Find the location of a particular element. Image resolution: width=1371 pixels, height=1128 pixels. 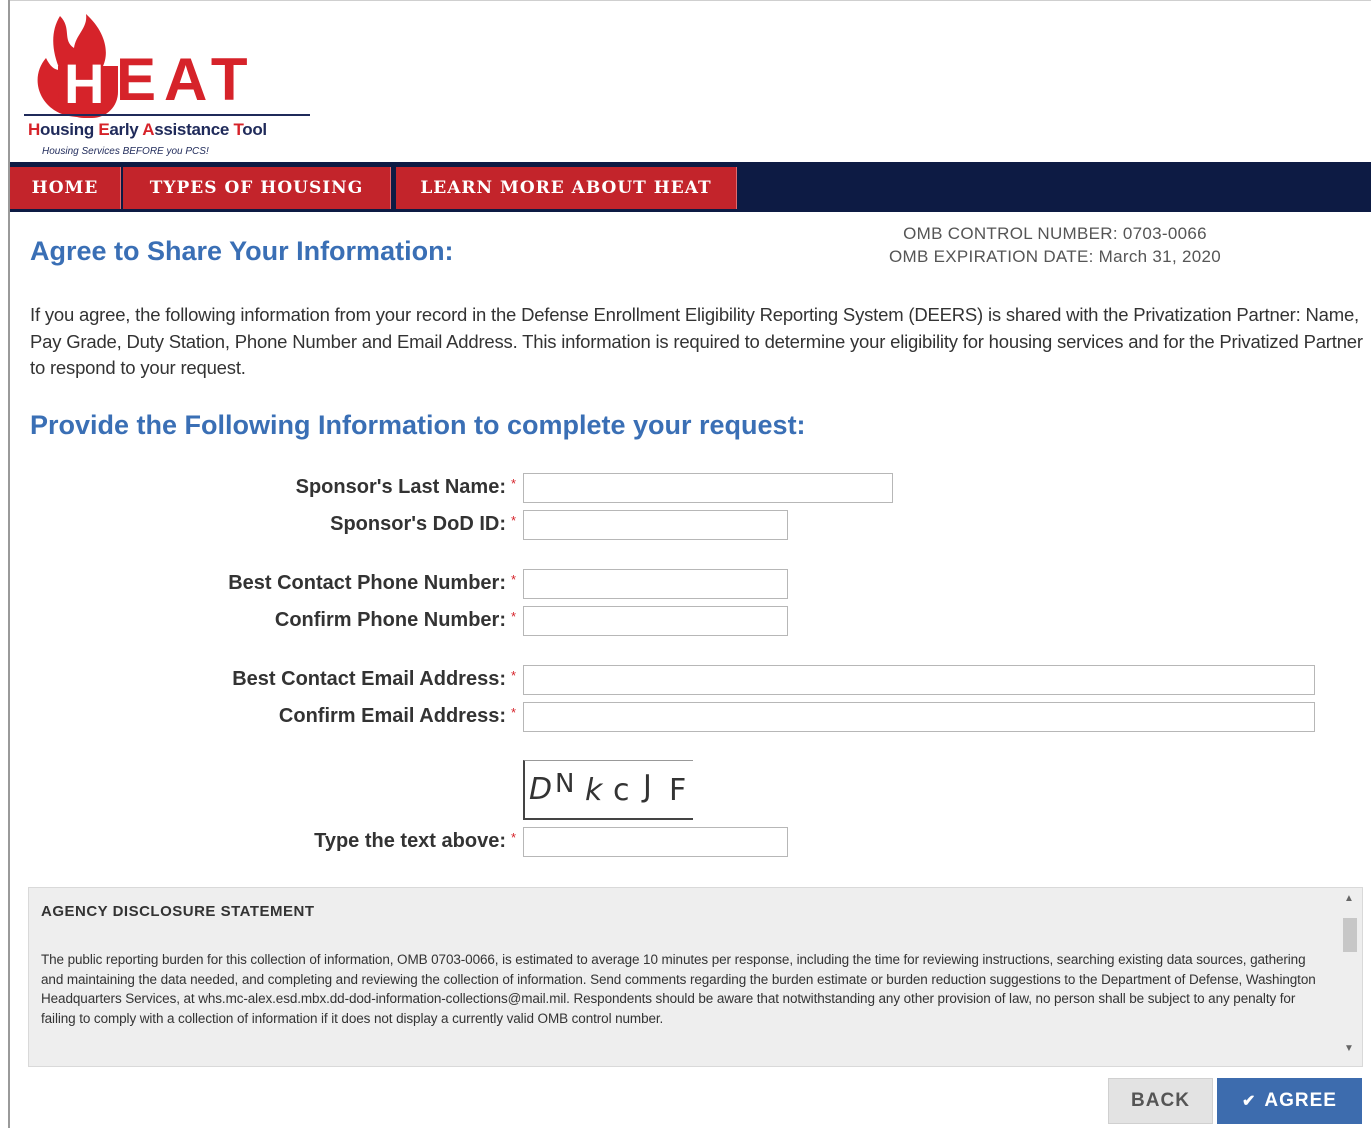

logo-wordmark: EAT is located at coordinates (186, 79).